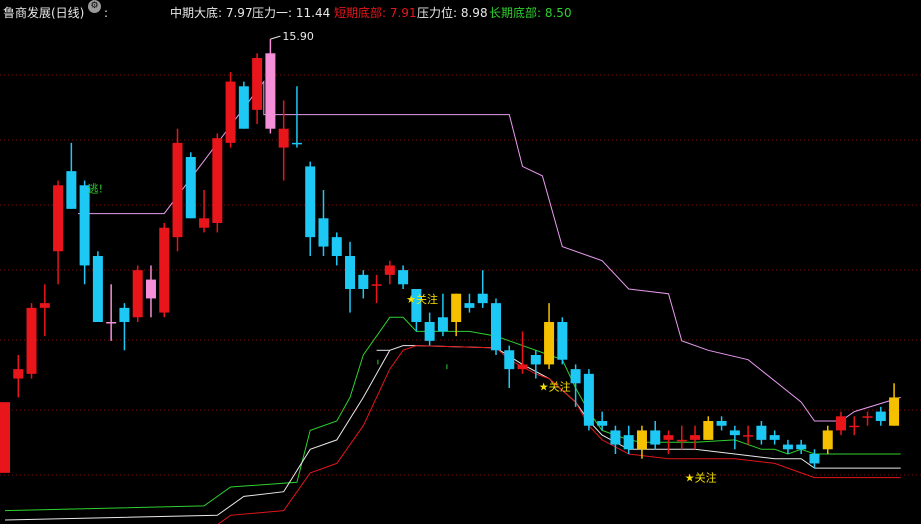  Describe the element at coordinates (422, 299) in the screenshot. I see `annotation-label-1: ★关注` at that location.